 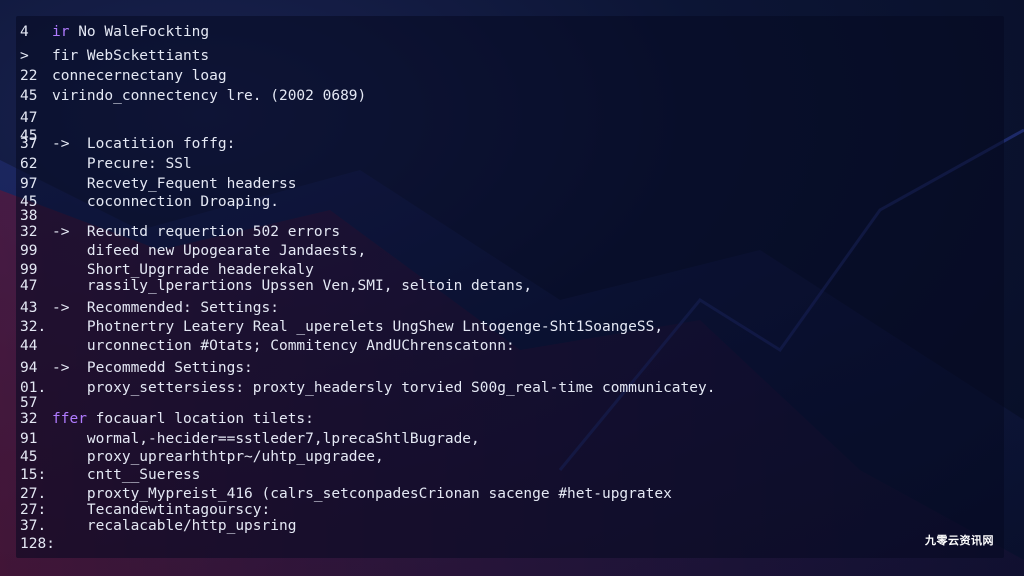 What do you see at coordinates (29, 368) in the screenshot?
I see `line-number: 94` at bounding box center [29, 368].